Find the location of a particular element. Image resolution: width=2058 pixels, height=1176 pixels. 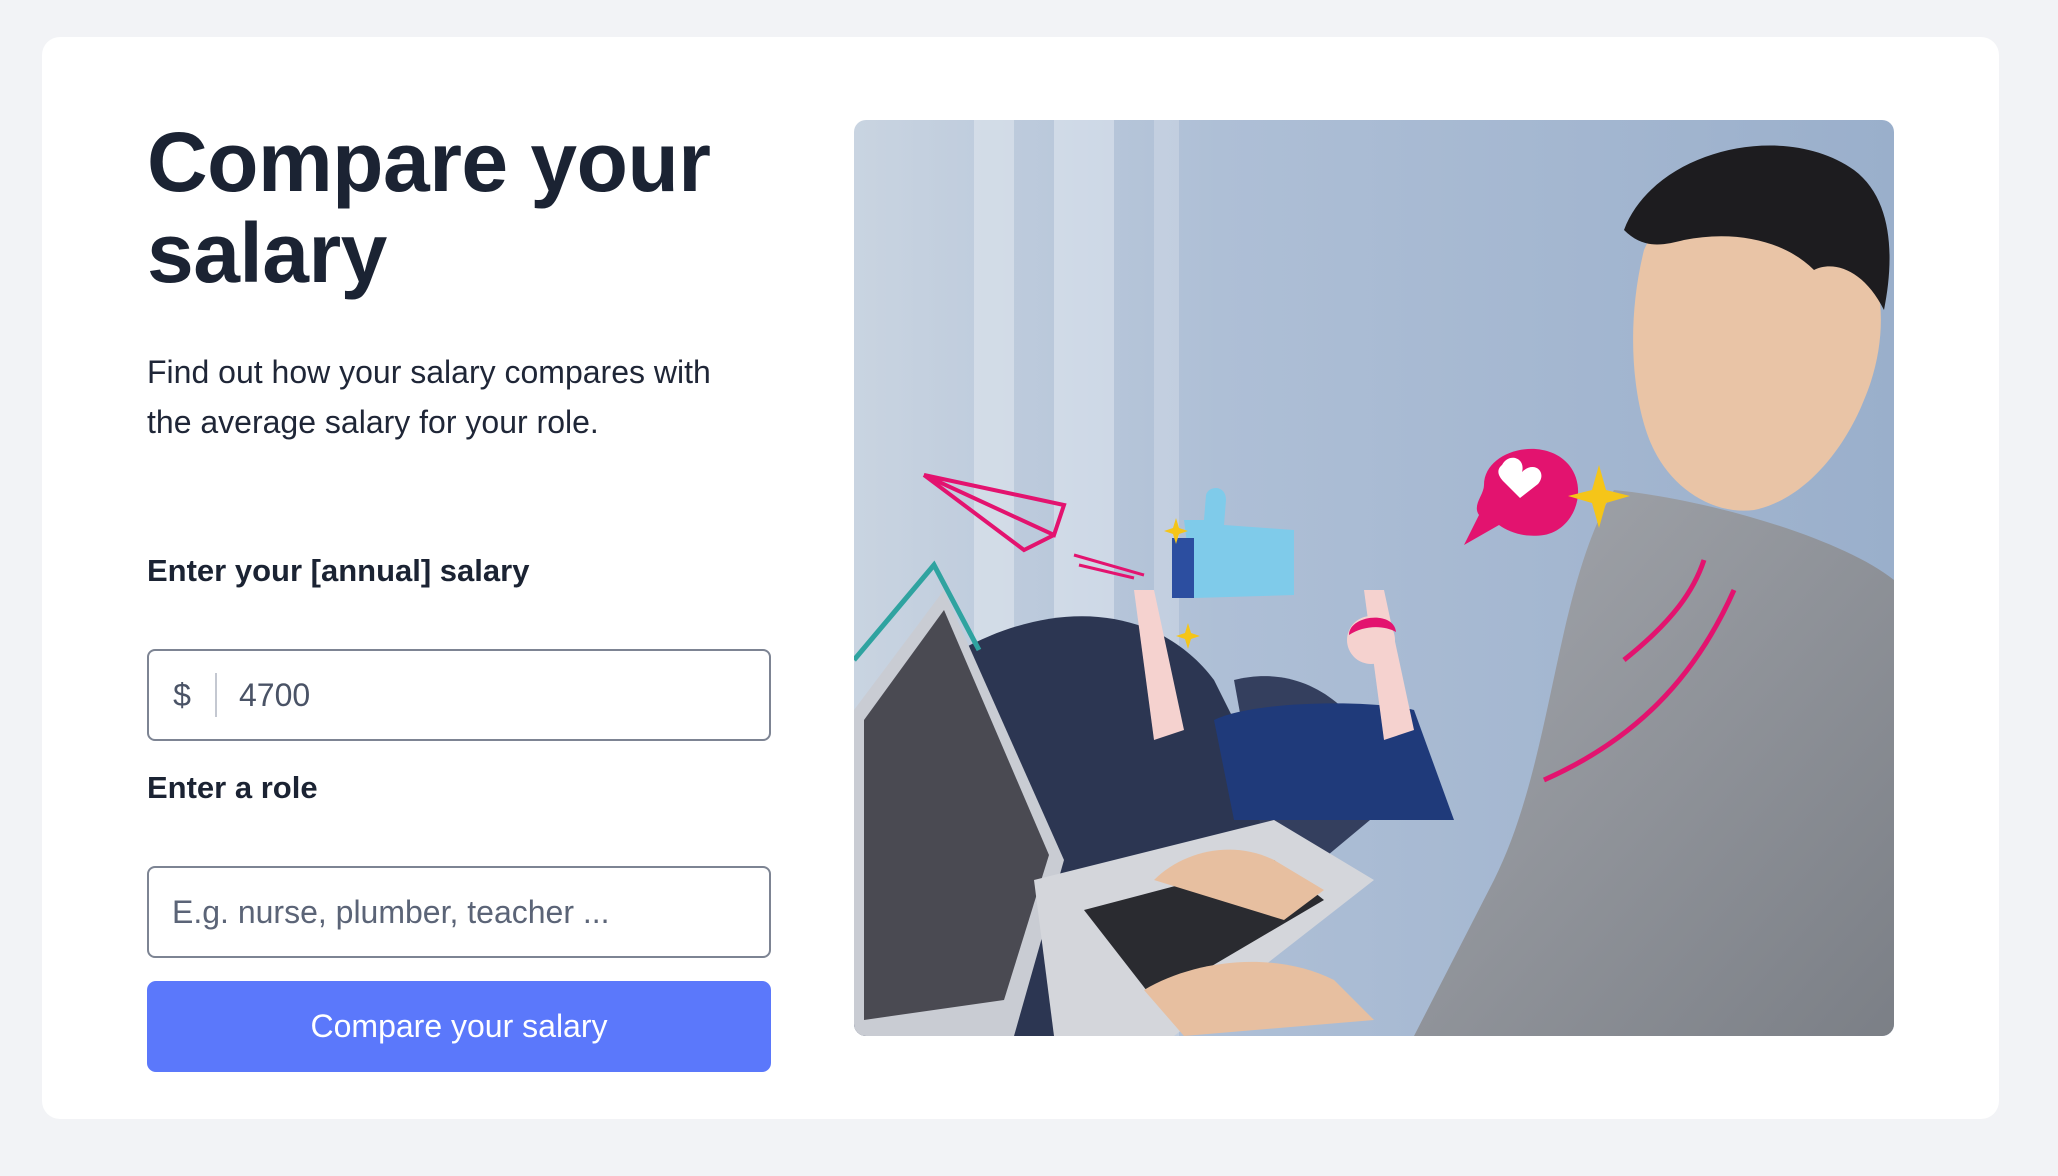

role-label: Enter a role is located at coordinates (232, 787).